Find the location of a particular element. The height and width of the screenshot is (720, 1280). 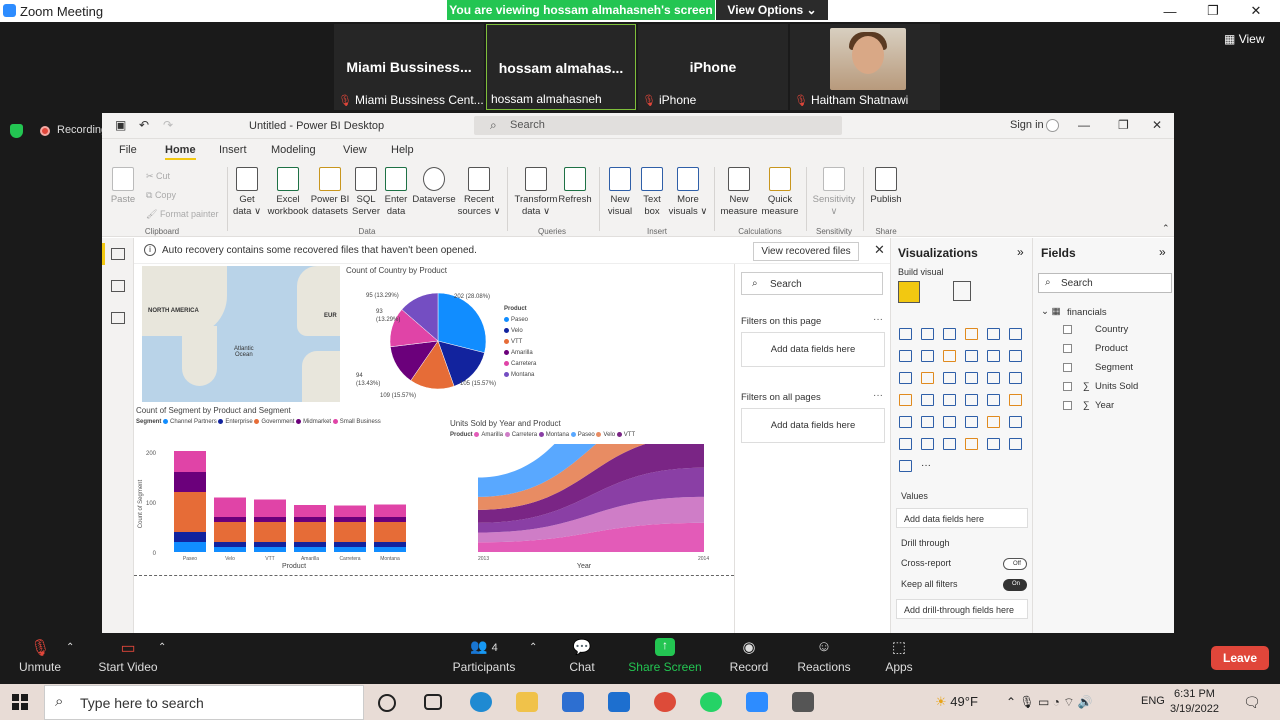

tray-icons: ⌃ 🎙 ▭ ◔ ⌔ 🔊 is located at coordinates (1049, 702).